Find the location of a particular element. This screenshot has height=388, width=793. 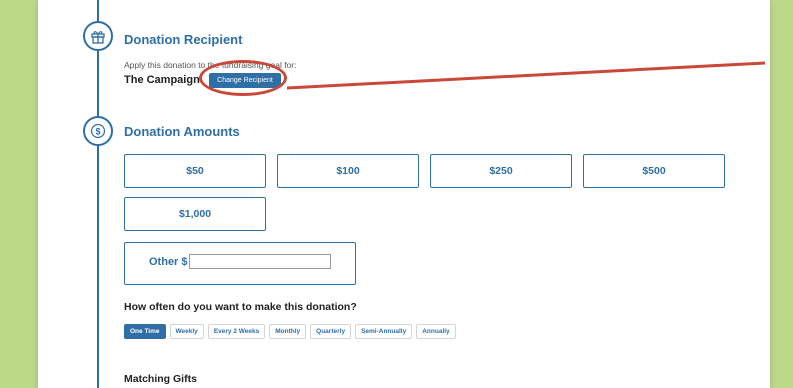

frequency-monthly: Monthly is located at coordinates (288, 331).